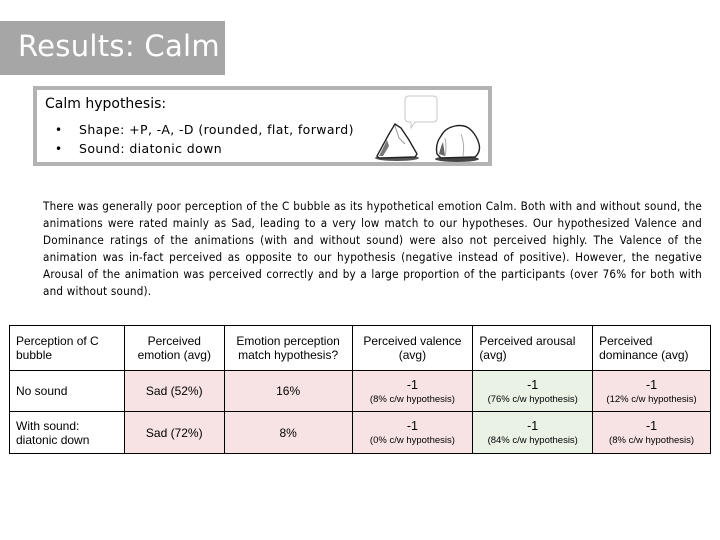 The image size is (720, 540). Describe the element at coordinates (288, 348) in the screenshot. I see `column-header: Emotion perception match hypothesis?` at that location.